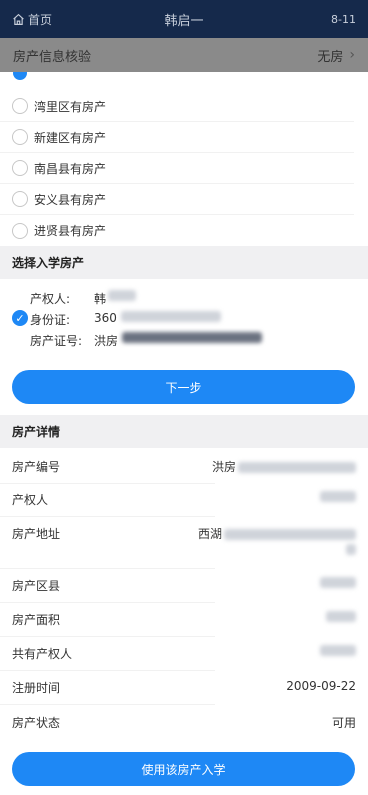  What do you see at coordinates (184, 431) in the screenshot?
I see `house-detail-section-title: 房产详情` at bounding box center [184, 431].